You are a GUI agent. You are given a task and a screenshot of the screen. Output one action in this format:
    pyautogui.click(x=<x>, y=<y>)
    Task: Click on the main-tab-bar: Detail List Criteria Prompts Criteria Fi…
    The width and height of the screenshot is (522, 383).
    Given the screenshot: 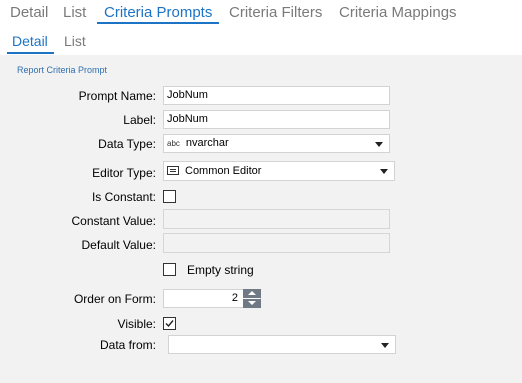 What is the action you would take?
    pyautogui.click(x=261, y=13)
    